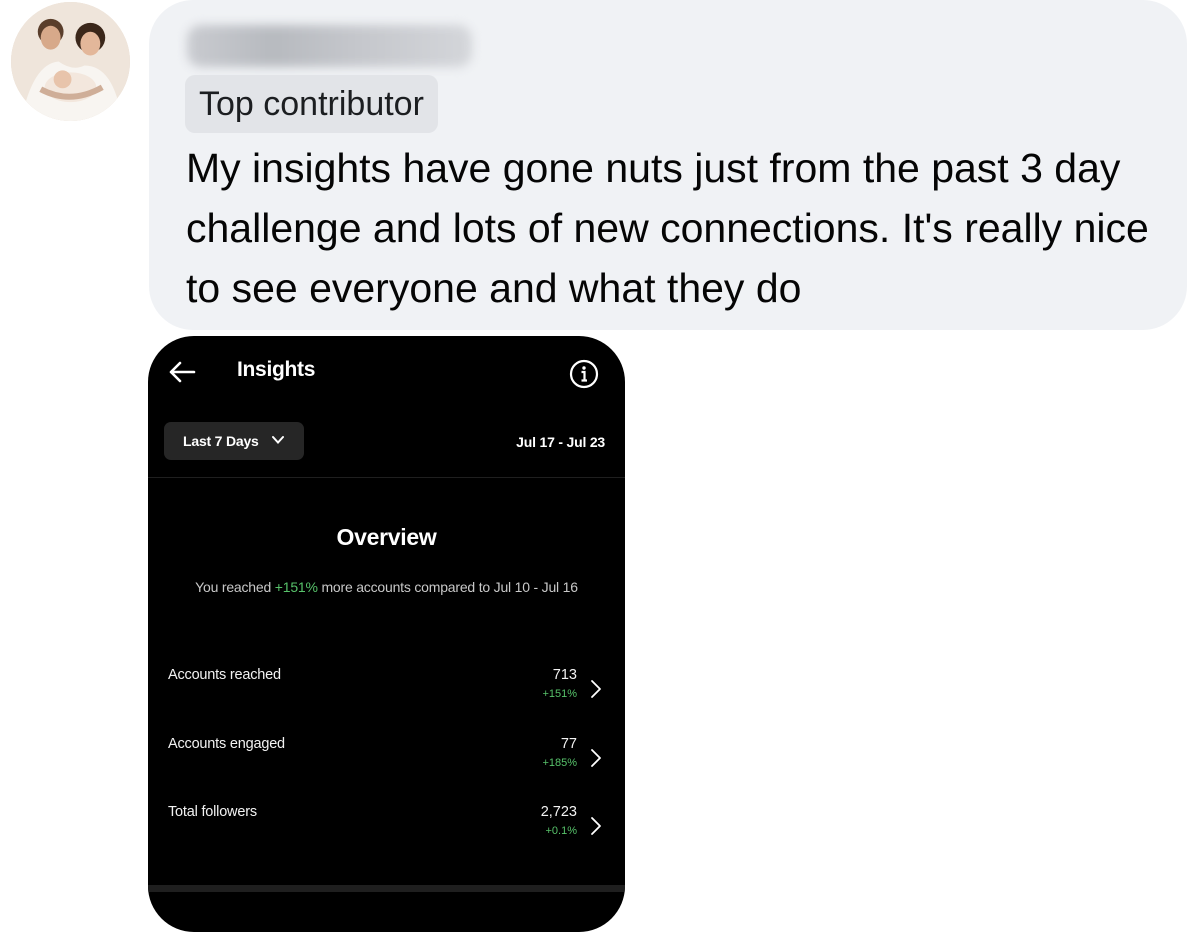 Image resolution: width=1200 pixels, height=943 pixels. I want to click on bottom-divider, so click(386, 888).